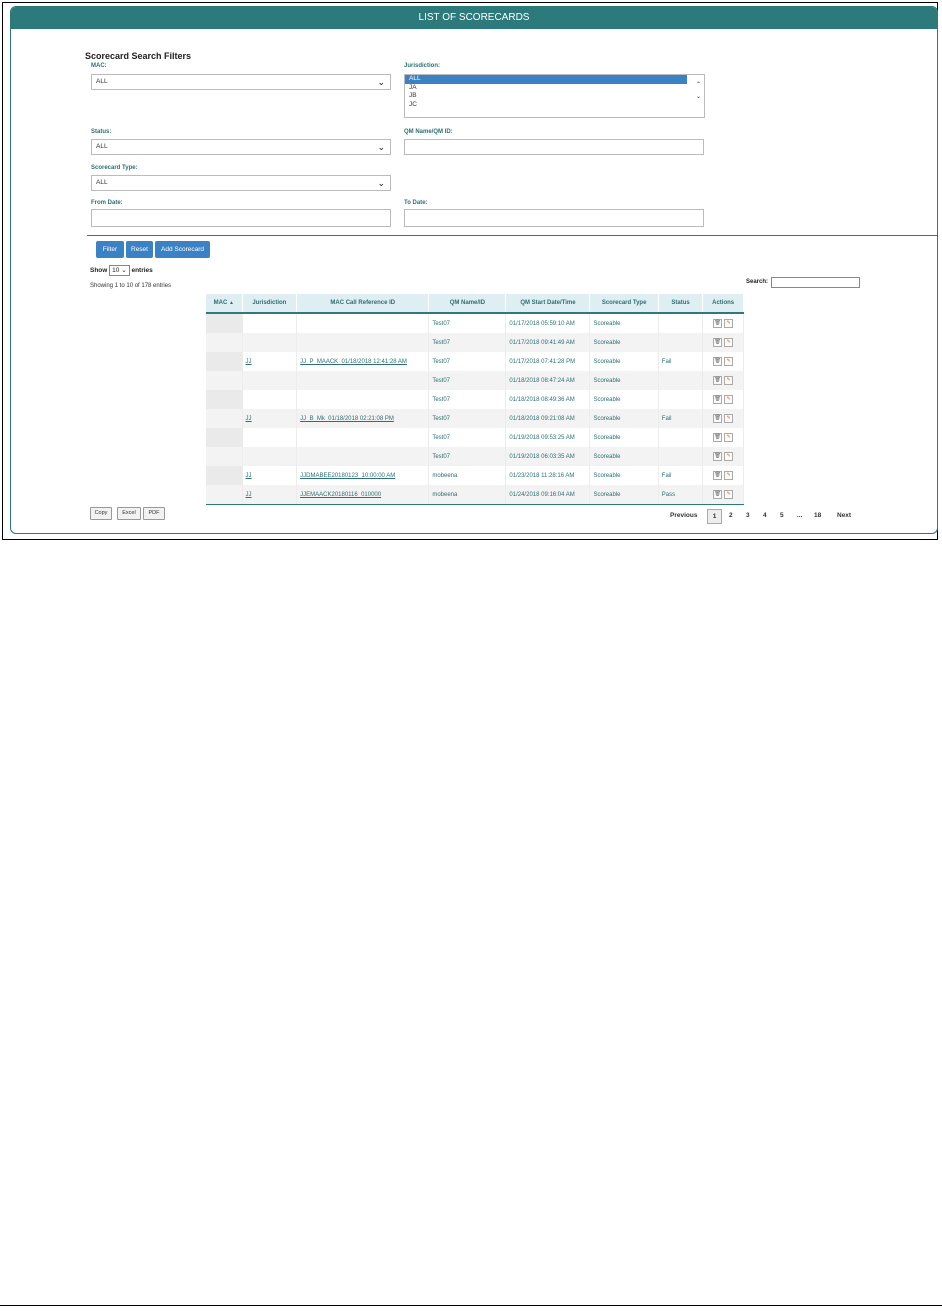 Image resolution: width=942 pixels, height=1313 pixels. Describe the element at coordinates (363, 304) in the screenshot. I see `col-header-ref-id: MAC Call Reference ID` at that location.